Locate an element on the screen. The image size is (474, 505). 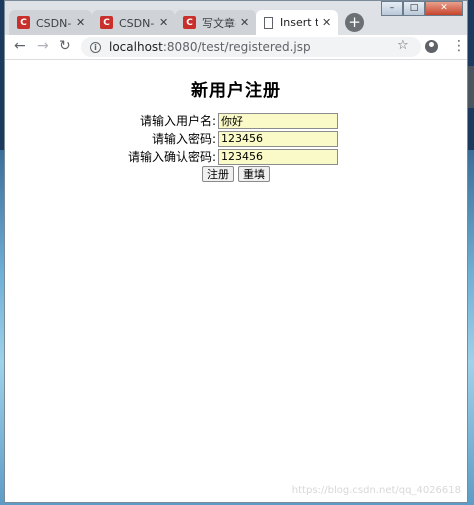
username-row: 请输入用户名: is located at coordinates (171, 120).